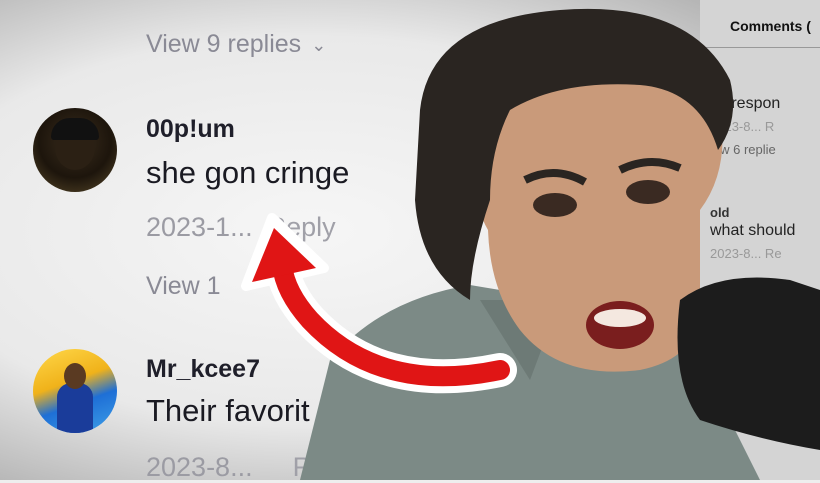  I want to click on left-eye, so click(555, 205).